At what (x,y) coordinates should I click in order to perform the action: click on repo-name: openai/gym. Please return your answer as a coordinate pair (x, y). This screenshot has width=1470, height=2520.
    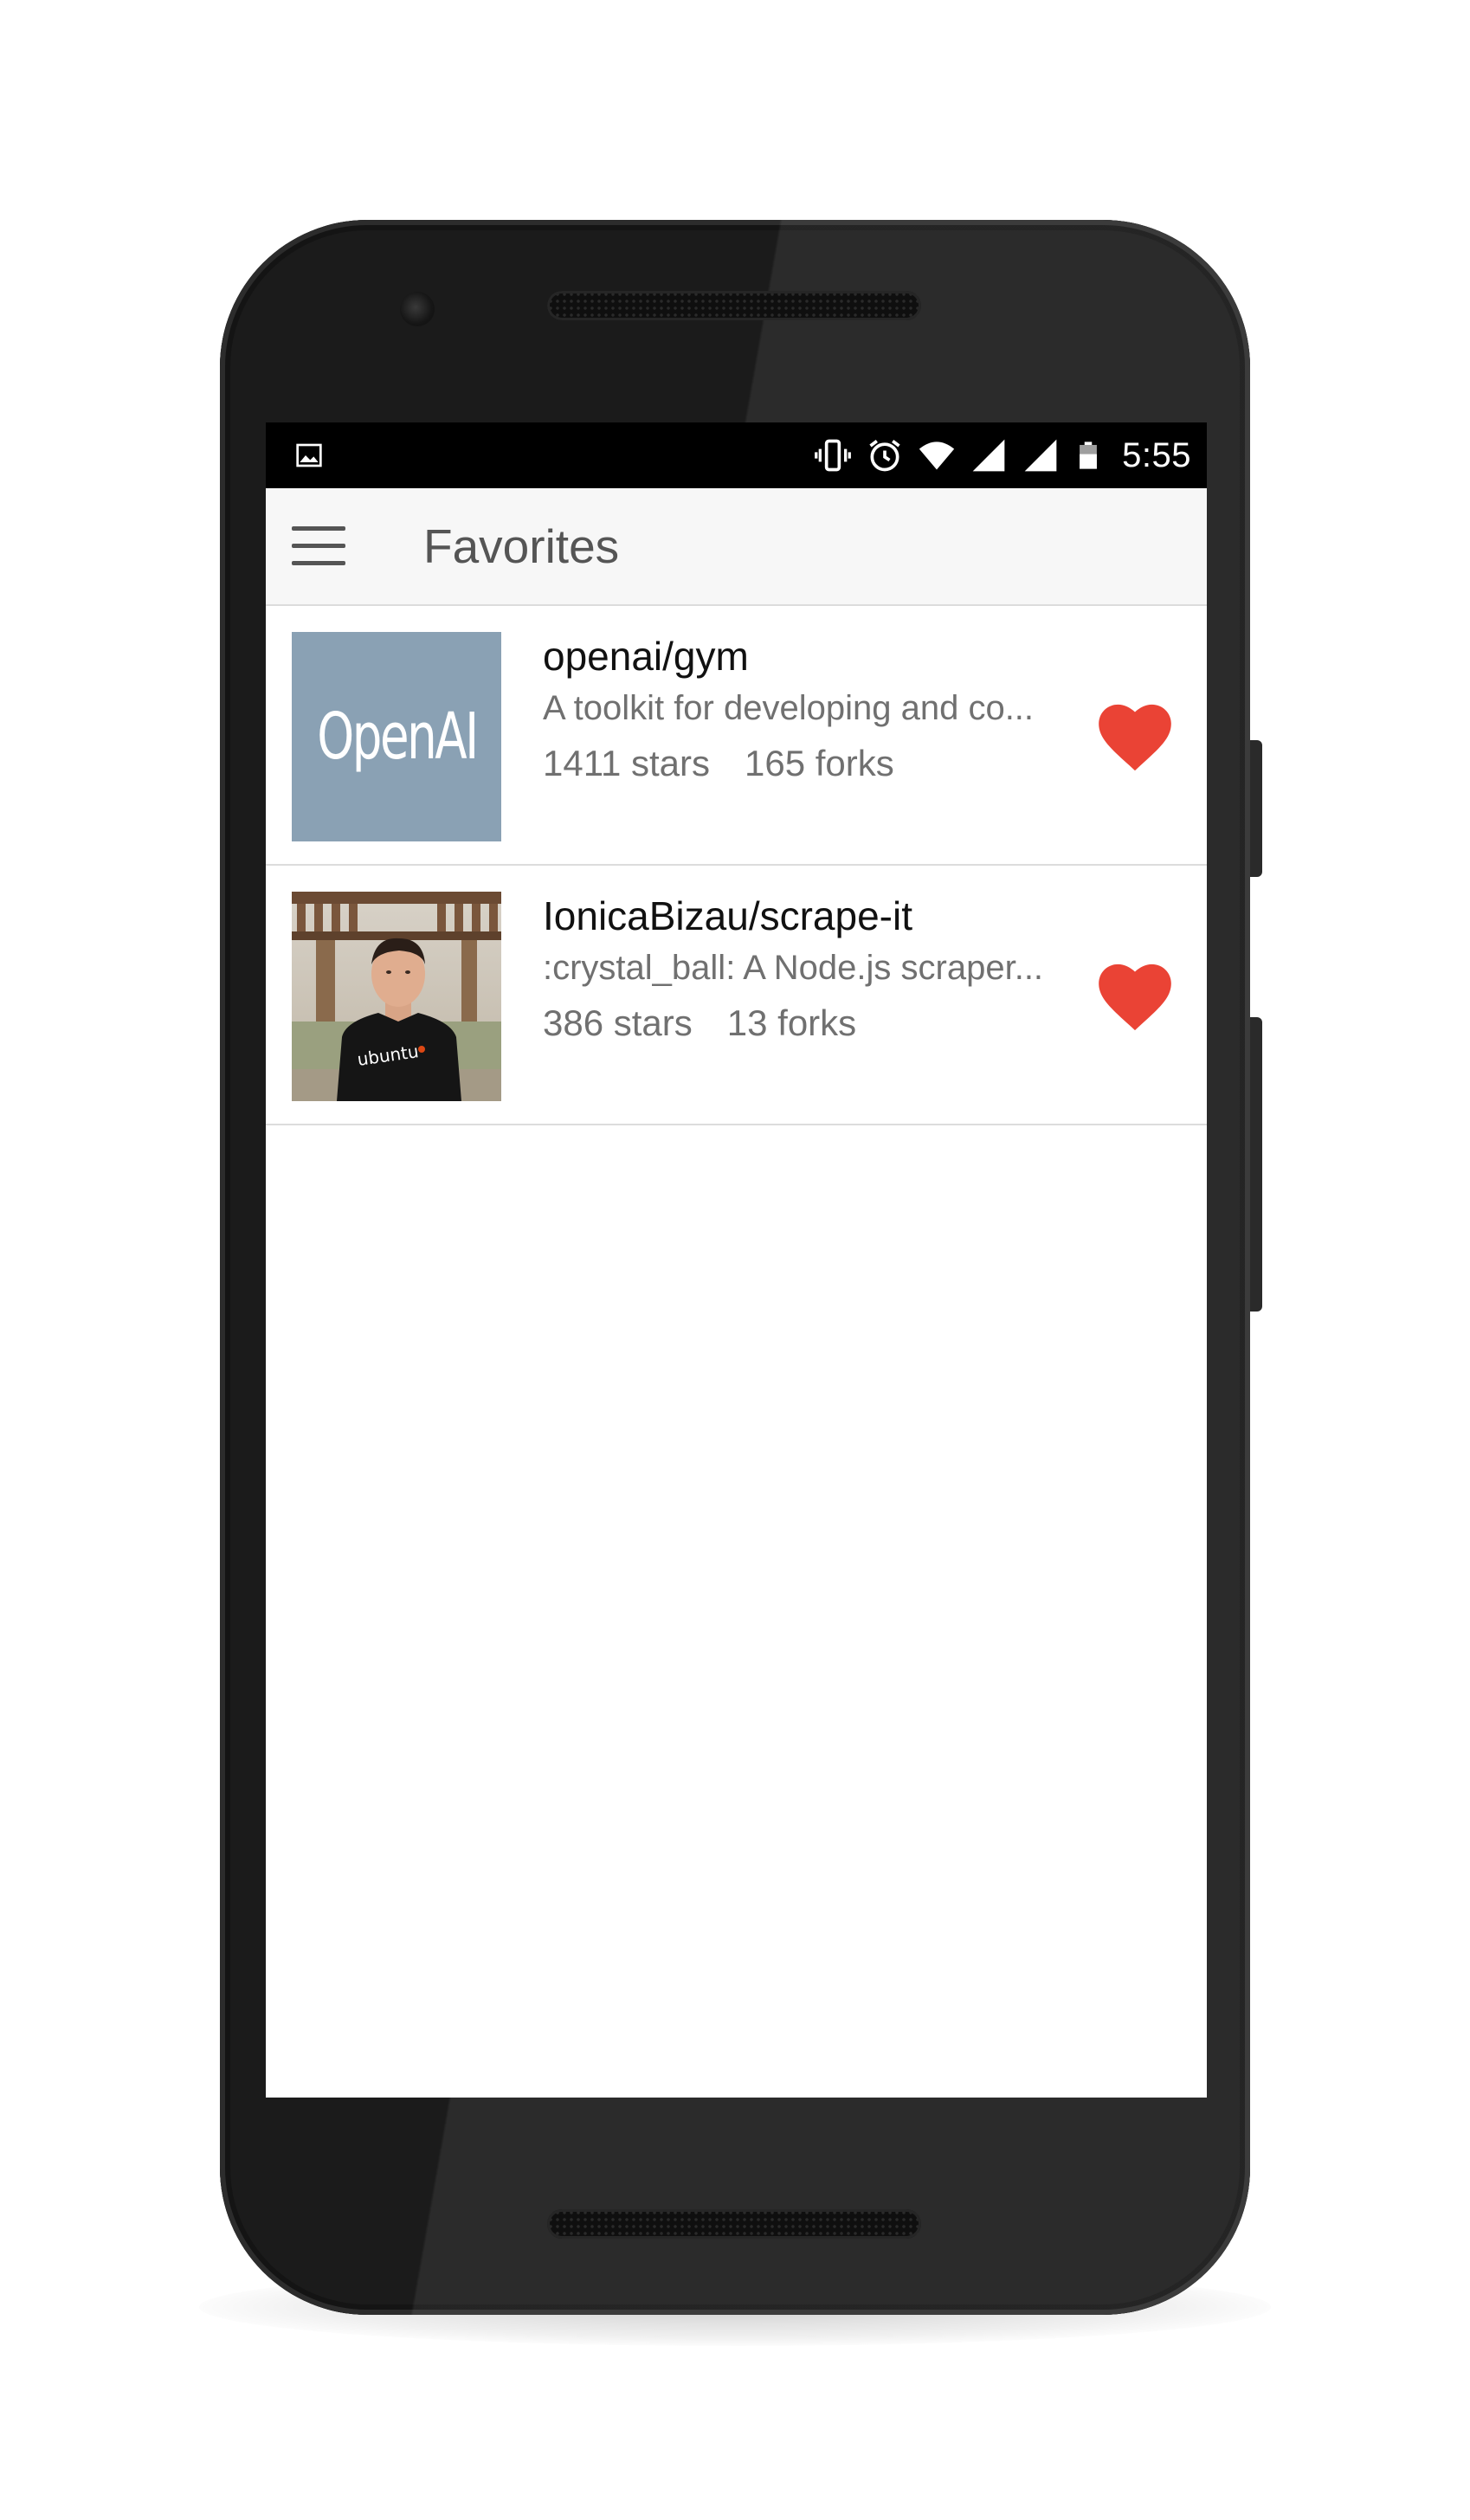
    Looking at the image, I should click on (646, 656).